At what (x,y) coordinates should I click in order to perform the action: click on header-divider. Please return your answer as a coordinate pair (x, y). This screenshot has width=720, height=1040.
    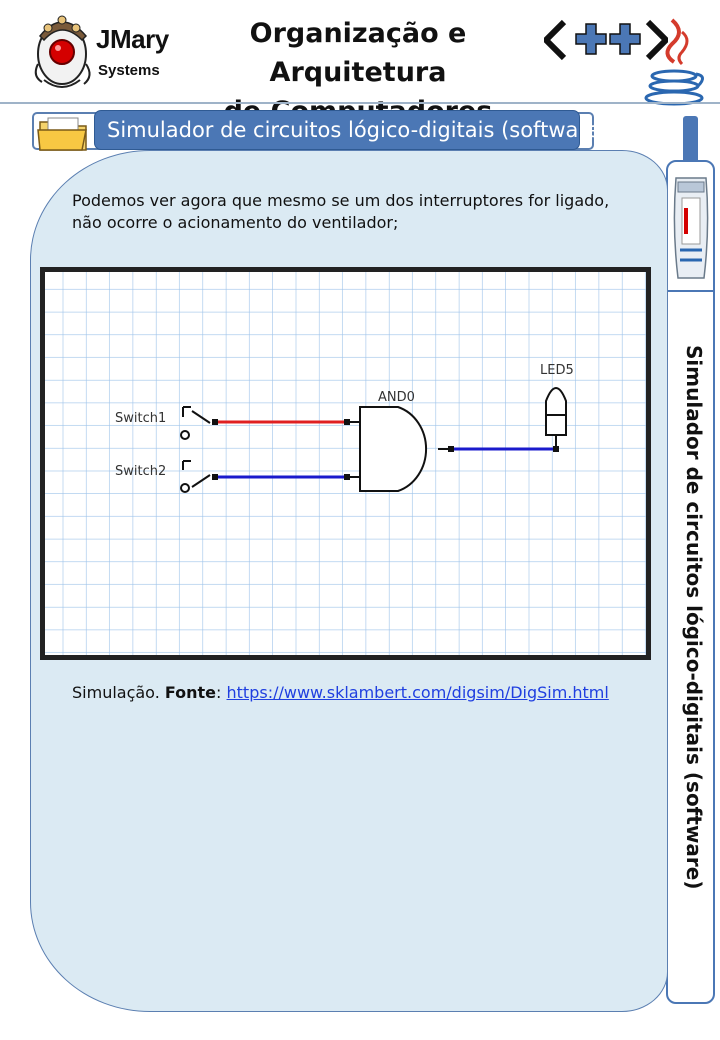
    Looking at the image, I should click on (360, 103).